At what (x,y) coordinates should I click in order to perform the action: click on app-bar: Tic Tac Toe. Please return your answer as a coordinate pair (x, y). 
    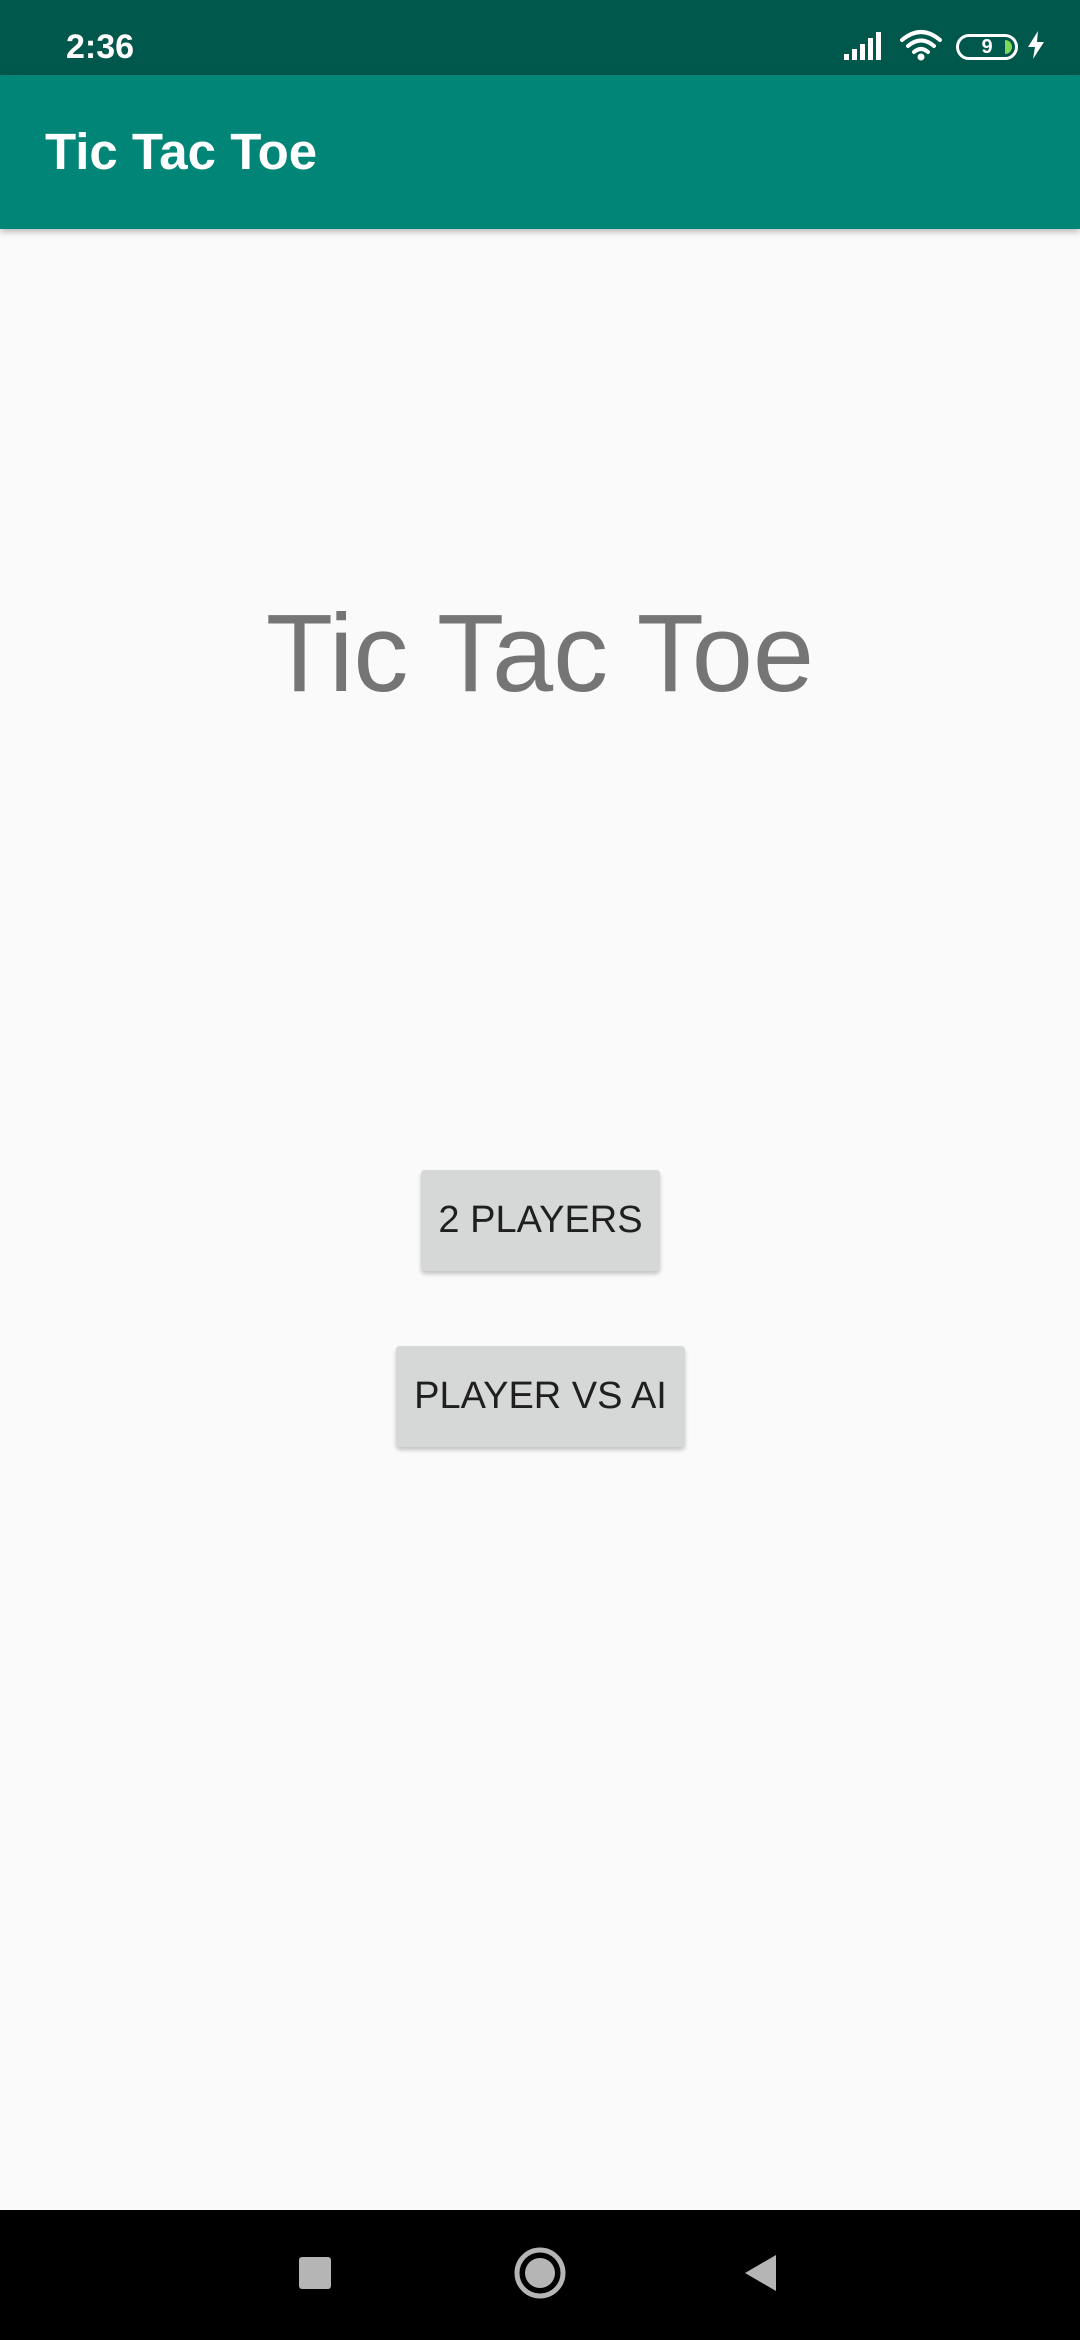
    Looking at the image, I should click on (540, 152).